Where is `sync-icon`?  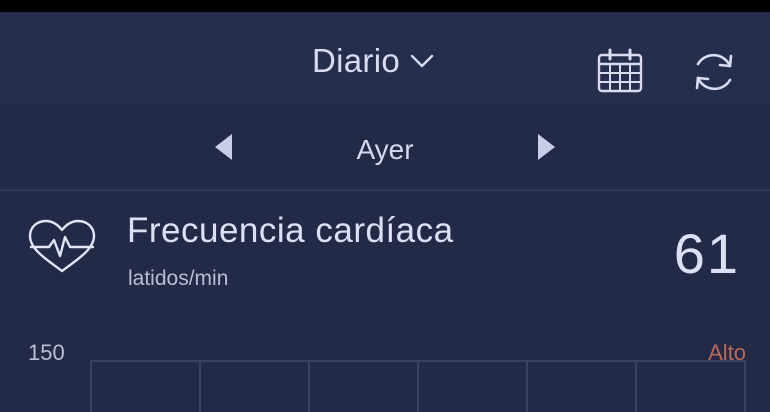
sync-icon is located at coordinates (714, 72).